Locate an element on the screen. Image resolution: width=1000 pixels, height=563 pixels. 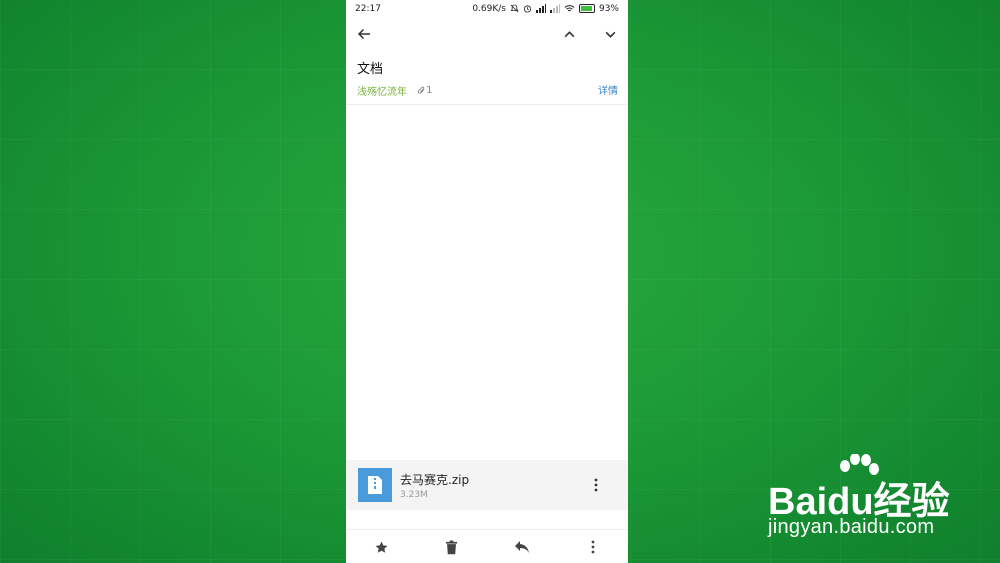
watermark-url: jingyan.baidu.com is located at coordinates (851, 527).